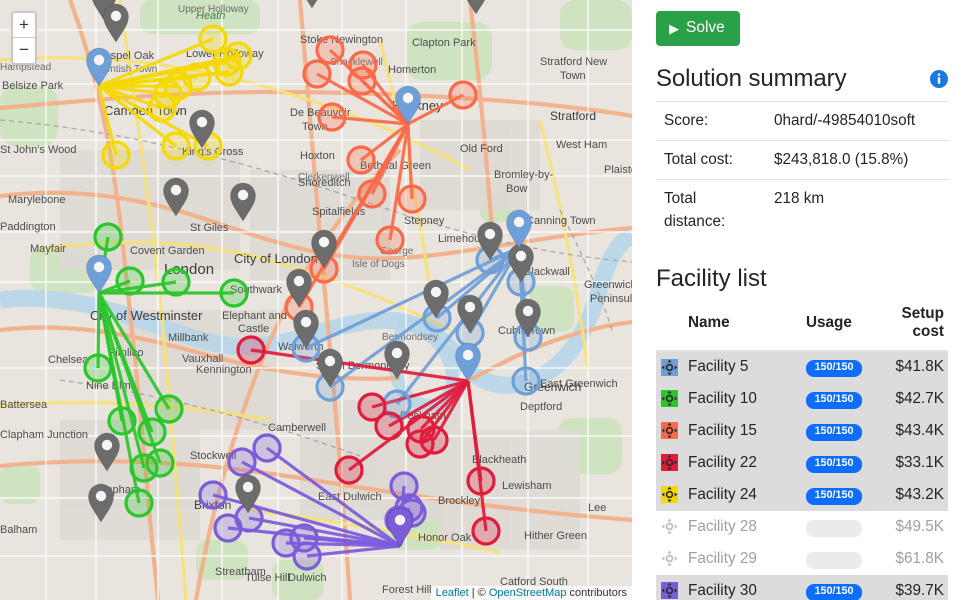 This screenshot has height=600, width=962. Describe the element at coordinates (910, 430) in the screenshot. I see `facility-setup-cost: $43.4K` at that location.